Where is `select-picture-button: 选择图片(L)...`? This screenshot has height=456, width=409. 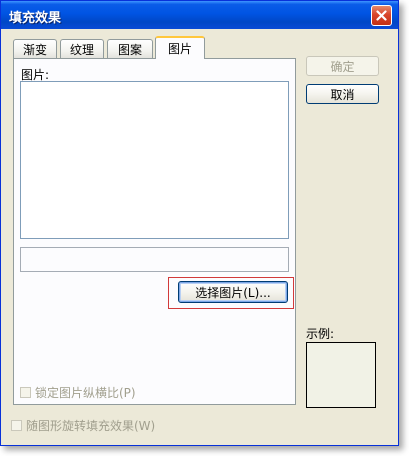
select-picture-button: 选择图片(L)... is located at coordinates (233, 292).